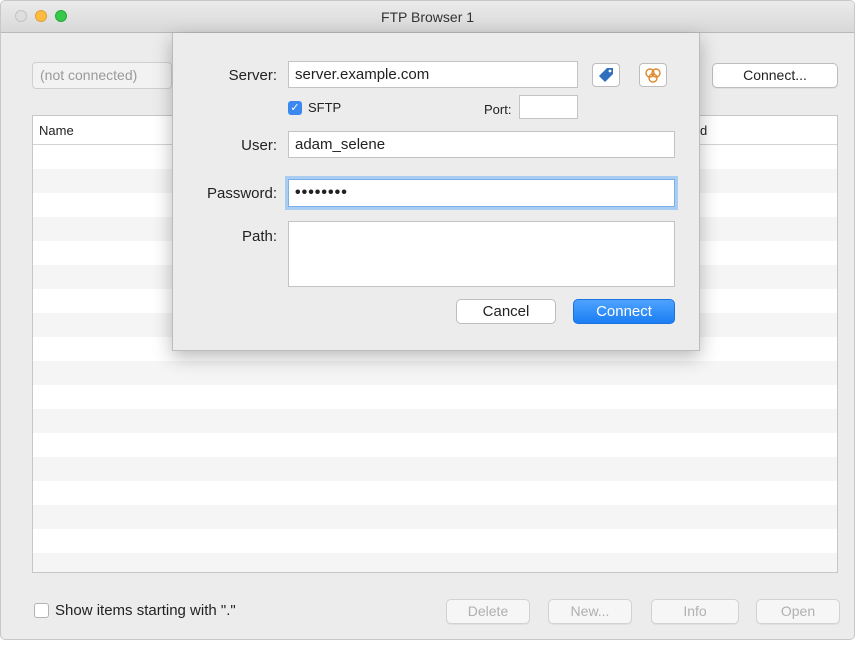  Describe the element at coordinates (481, 144) in the screenshot. I see `user-field: adam_selene` at that location.